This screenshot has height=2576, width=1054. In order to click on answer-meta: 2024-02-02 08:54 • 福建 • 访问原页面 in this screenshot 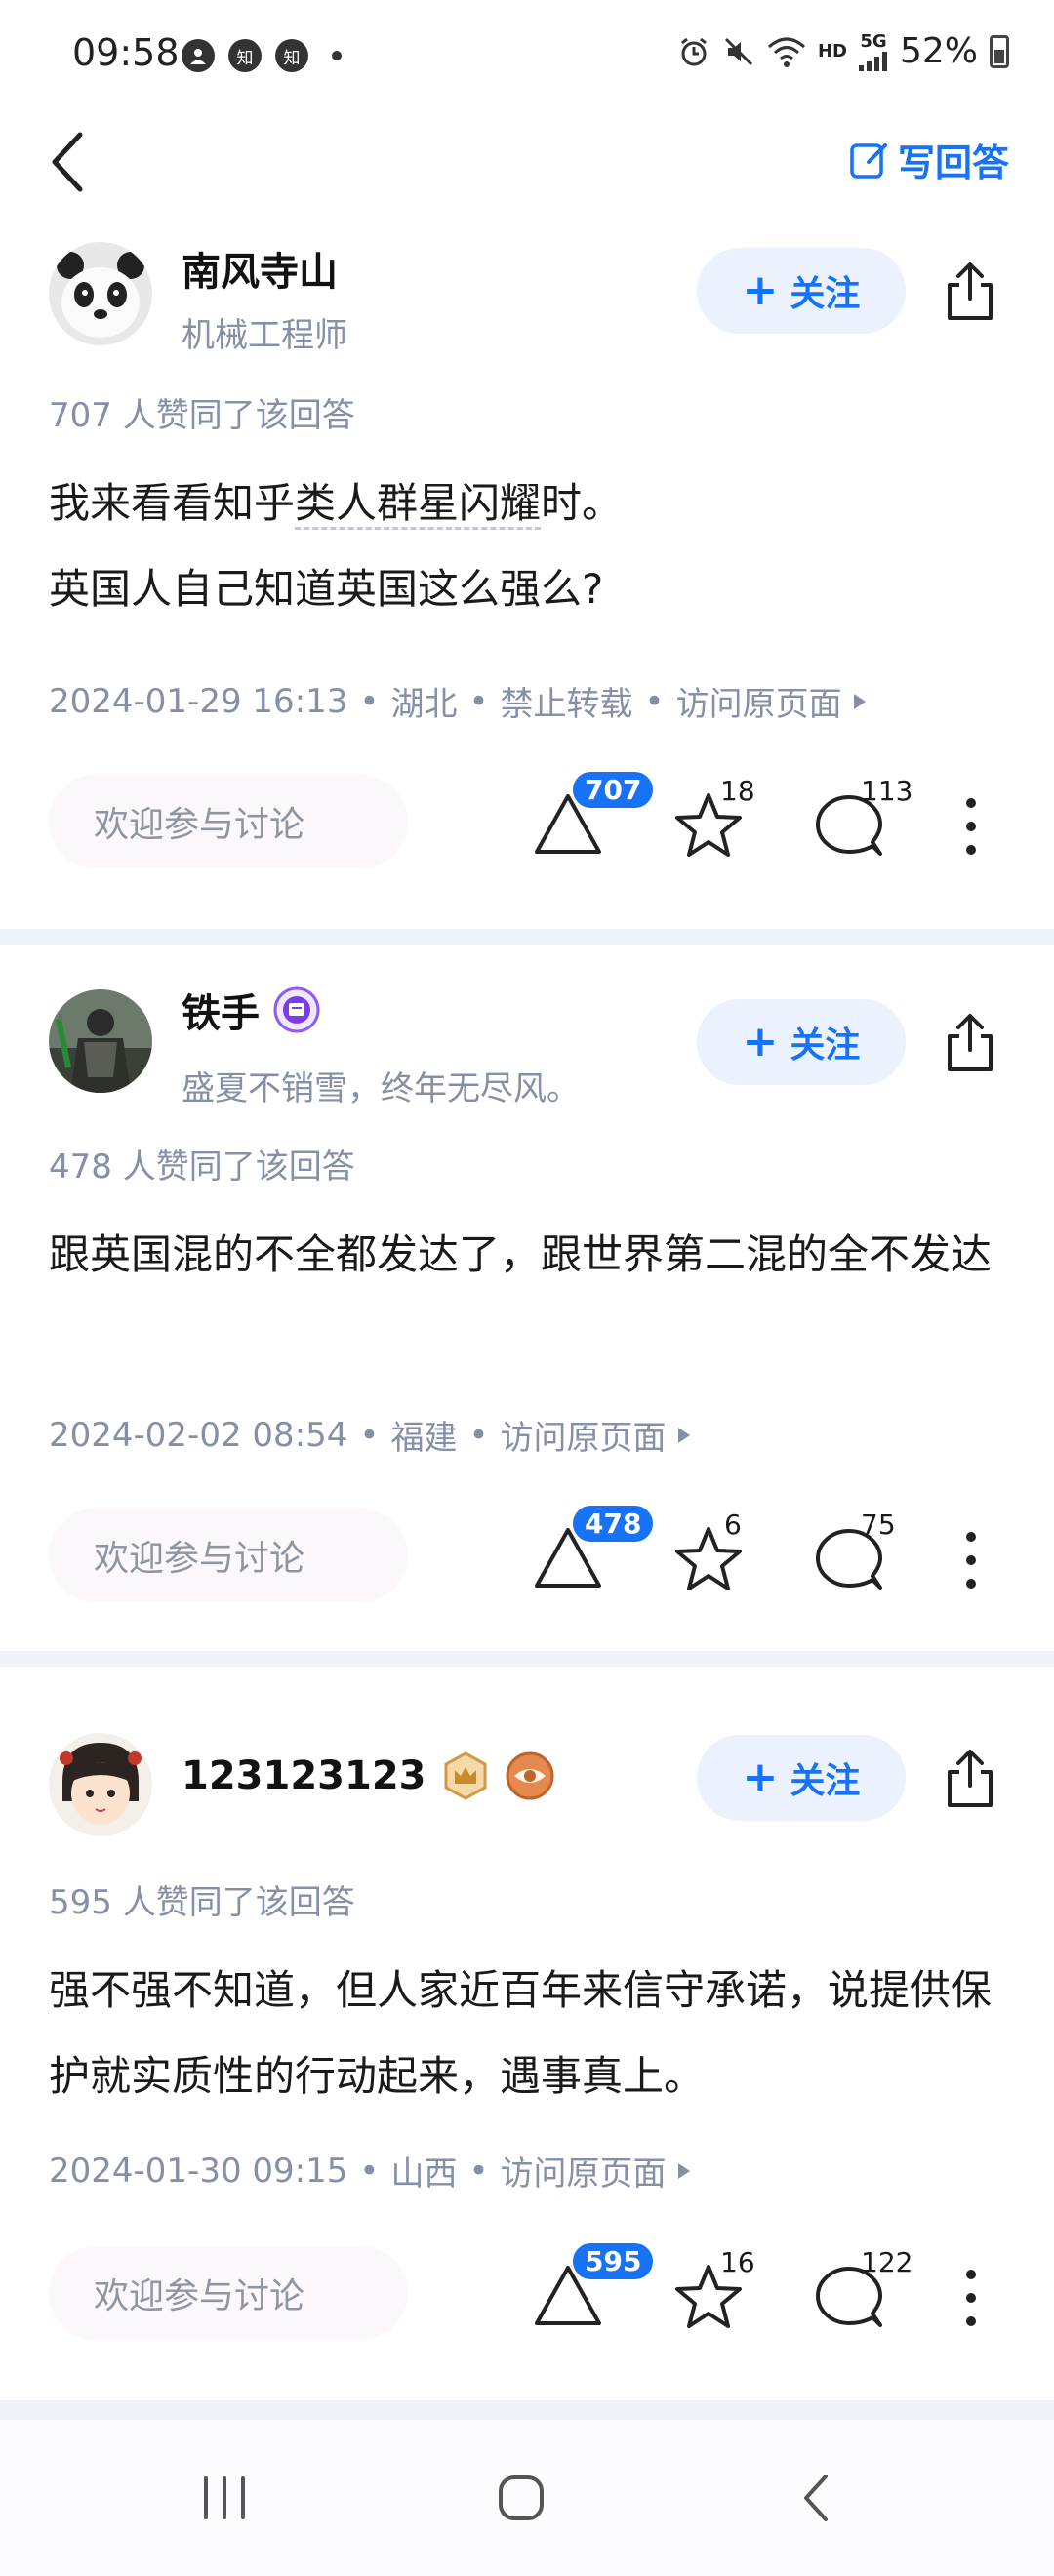, I will do `click(369, 1435)`.